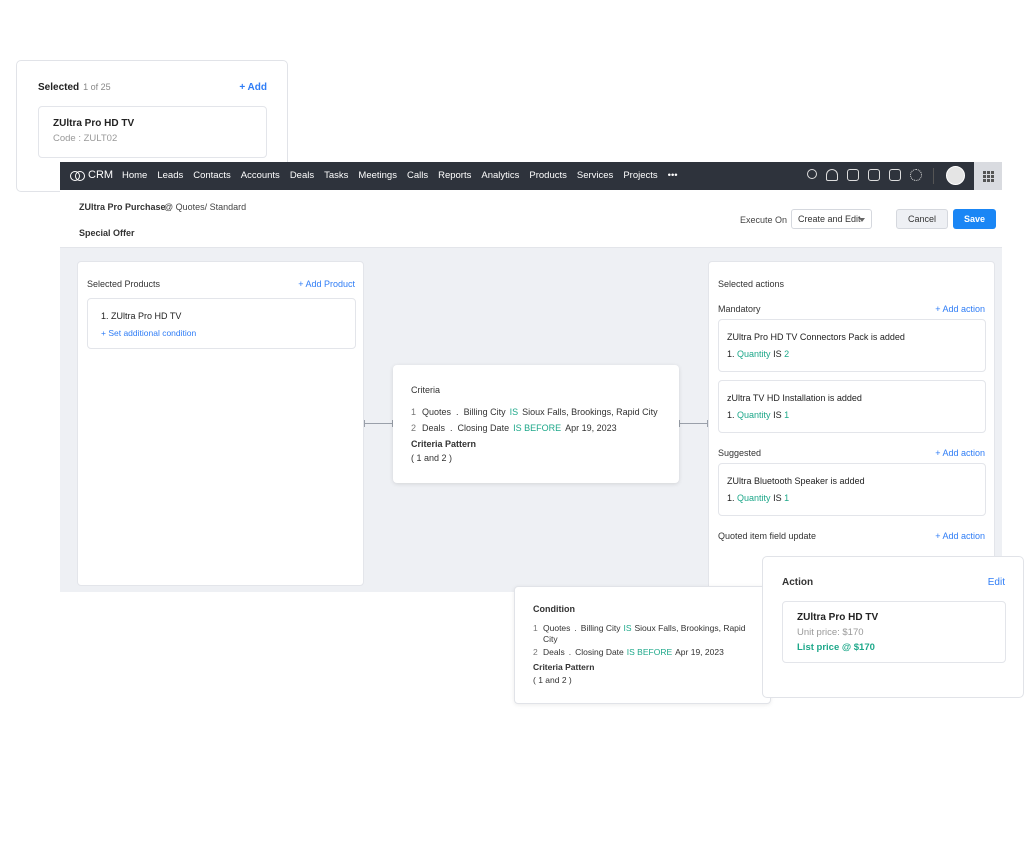 The height and width of the screenshot is (858, 1024). What do you see at coordinates (751, 284) in the screenshot?
I see `selected-actions-title: Selected actions` at bounding box center [751, 284].